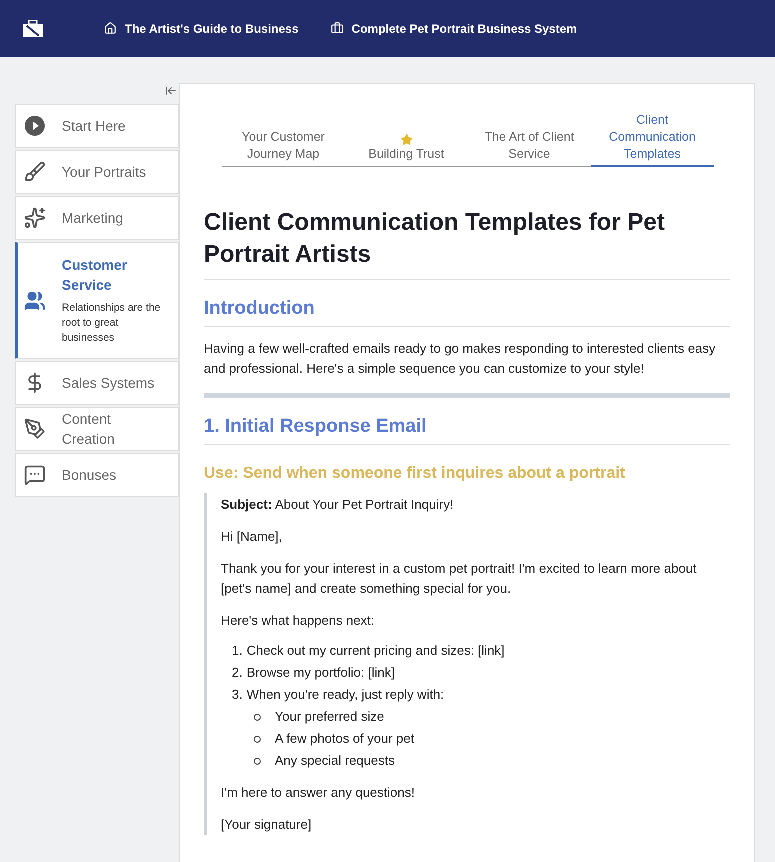  Describe the element at coordinates (467, 312) in the screenshot. I see `section-heading: Introduction` at that location.